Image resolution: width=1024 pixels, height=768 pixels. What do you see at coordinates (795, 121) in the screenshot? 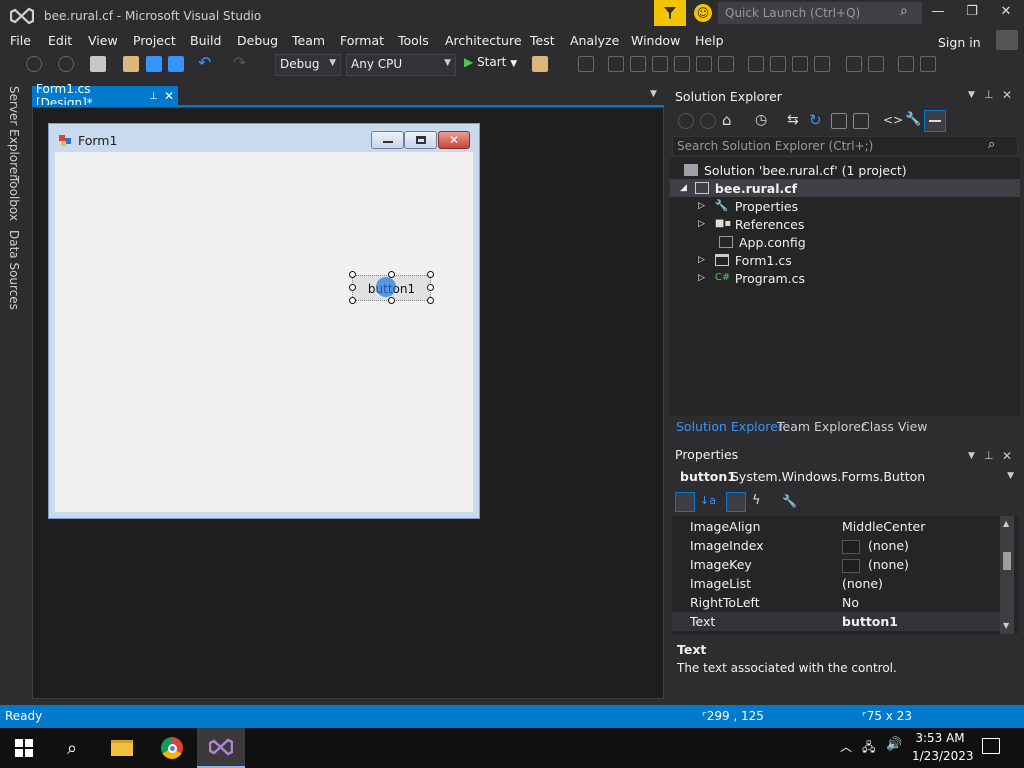
I see `sync-icon: ⇆` at bounding box center [795, 121].